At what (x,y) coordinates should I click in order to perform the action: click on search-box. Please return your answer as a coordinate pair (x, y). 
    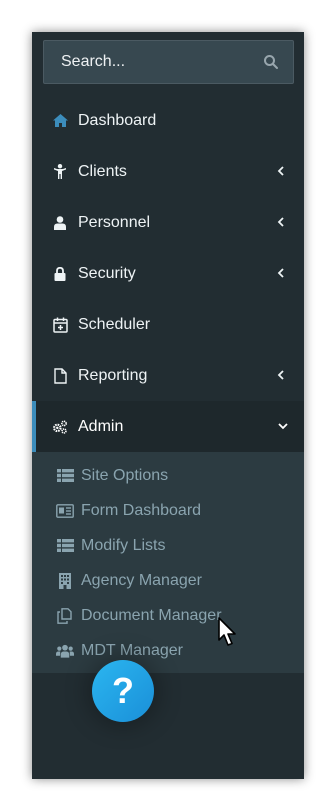
    Looking at the image, I should click on (168, 62).